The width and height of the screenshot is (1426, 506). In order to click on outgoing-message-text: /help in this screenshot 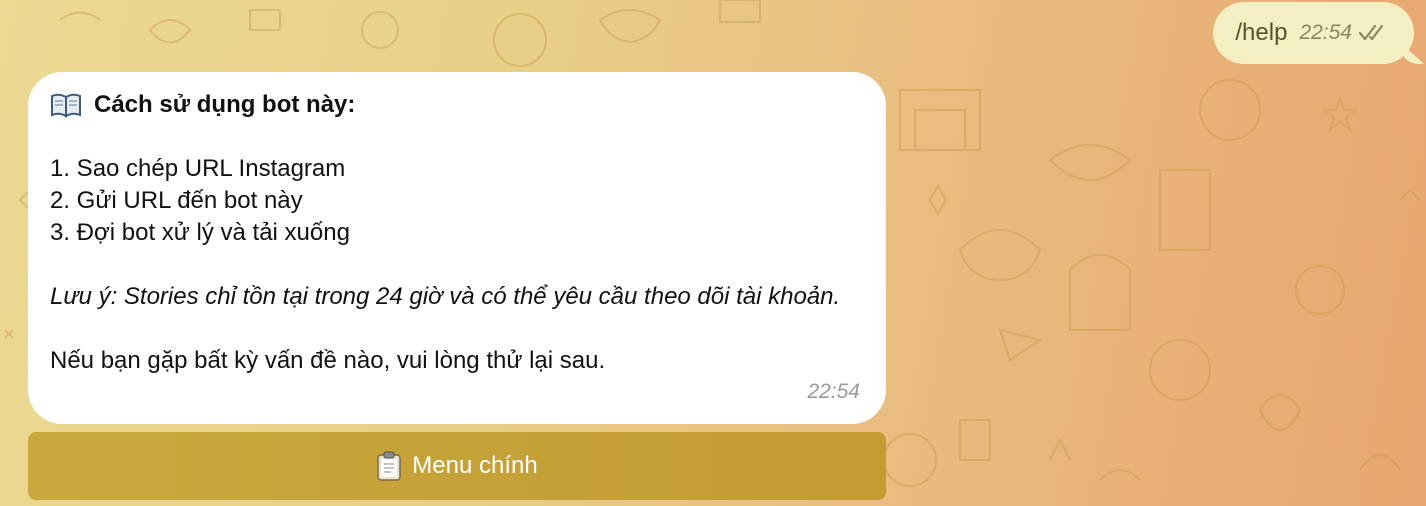, I will do `click(1261, 32)`.